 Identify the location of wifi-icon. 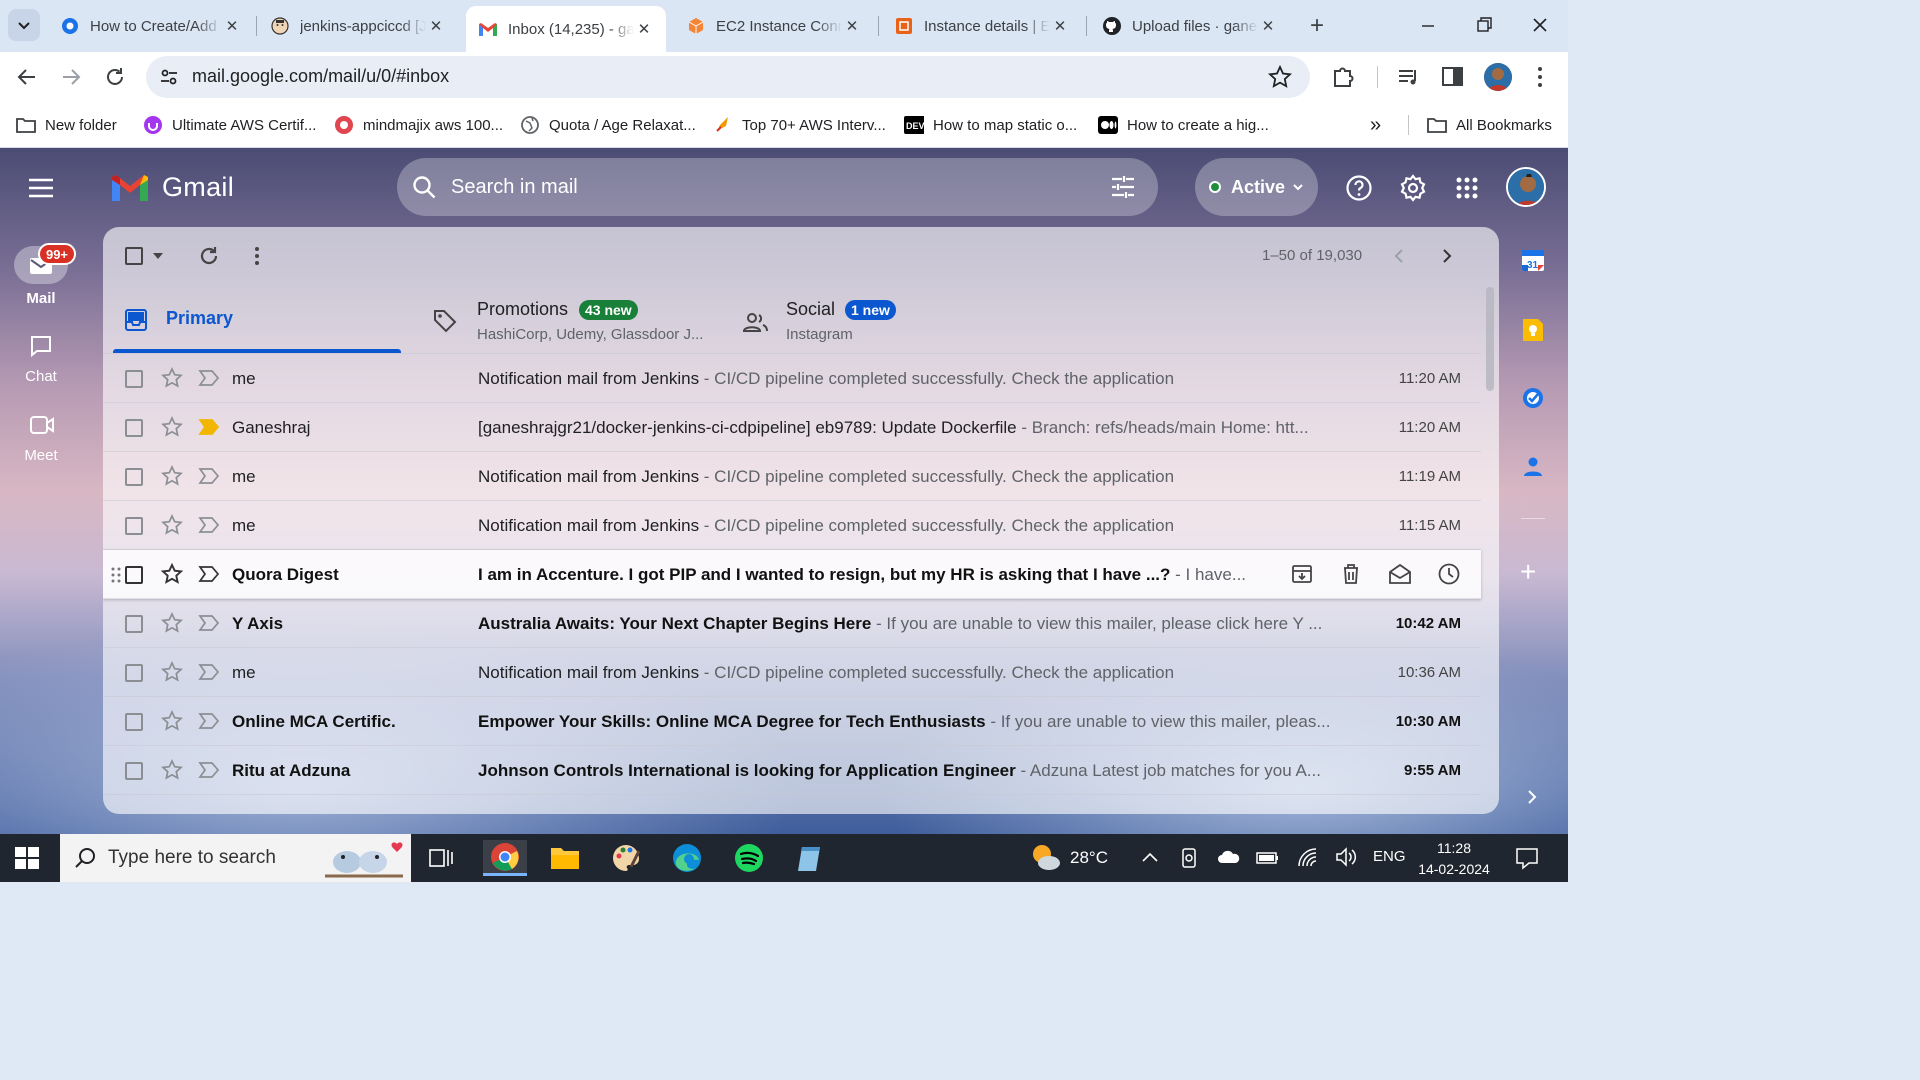
(1307, 857).